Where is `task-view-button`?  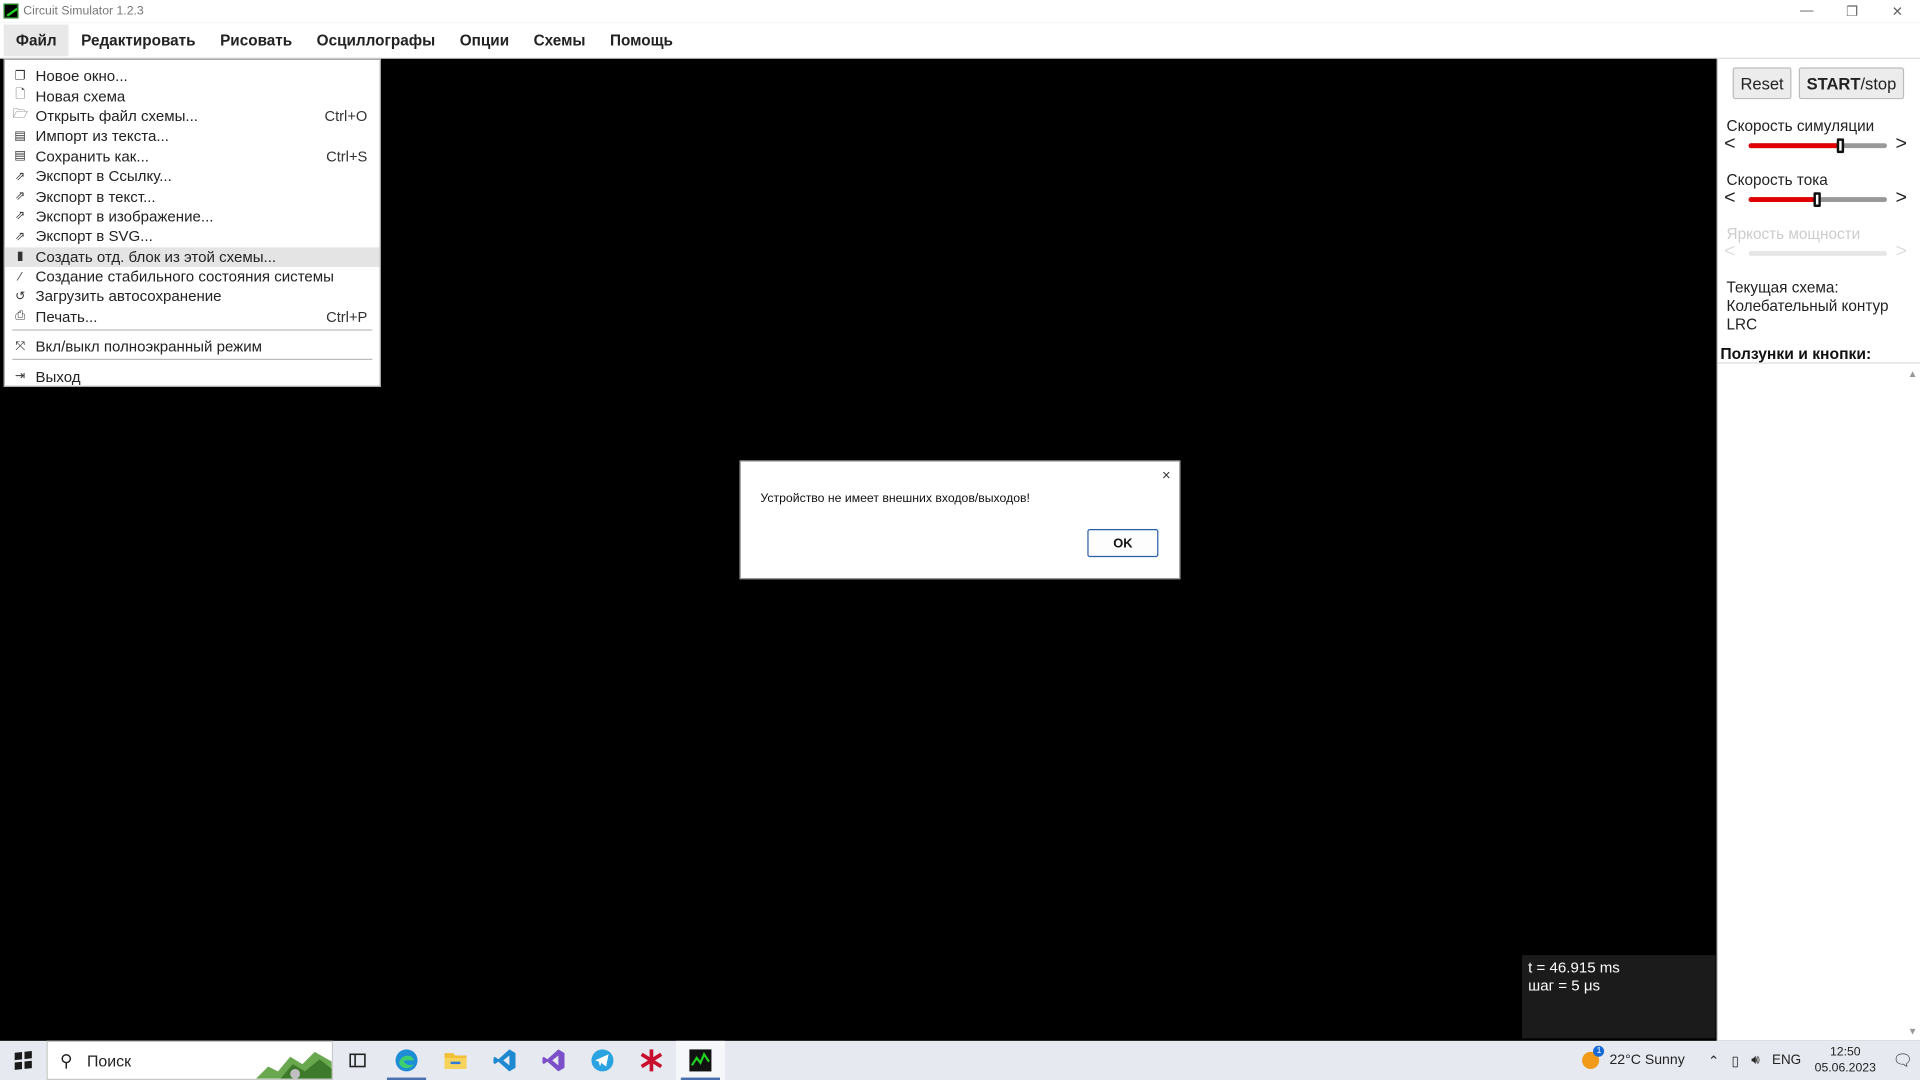
task-view-button is located at coordinates (357, 1060).